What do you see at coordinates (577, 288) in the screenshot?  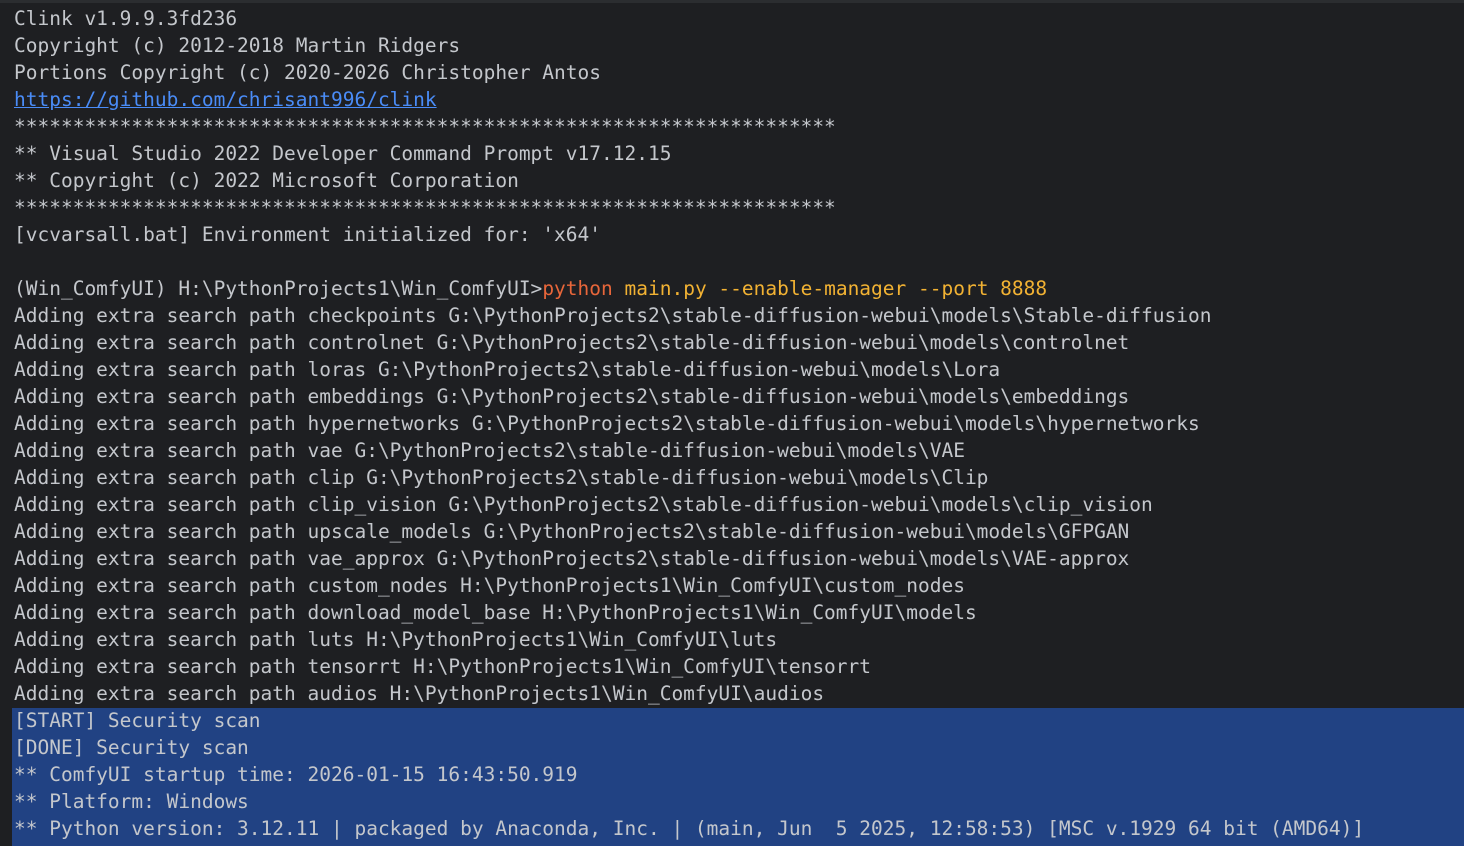 I see `command-keyword: python` at bounding box center [577, 288].